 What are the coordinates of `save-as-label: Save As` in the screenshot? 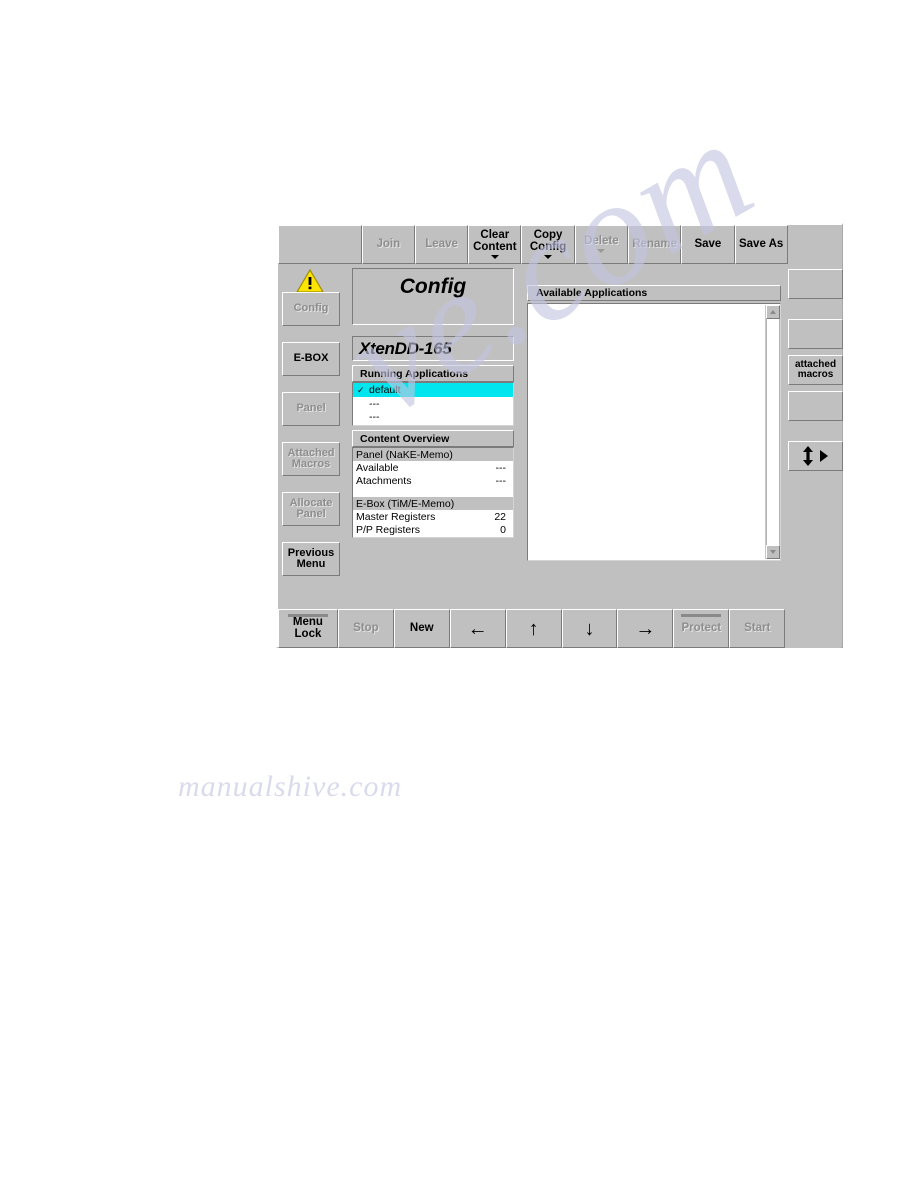 It's located at (761, 243).